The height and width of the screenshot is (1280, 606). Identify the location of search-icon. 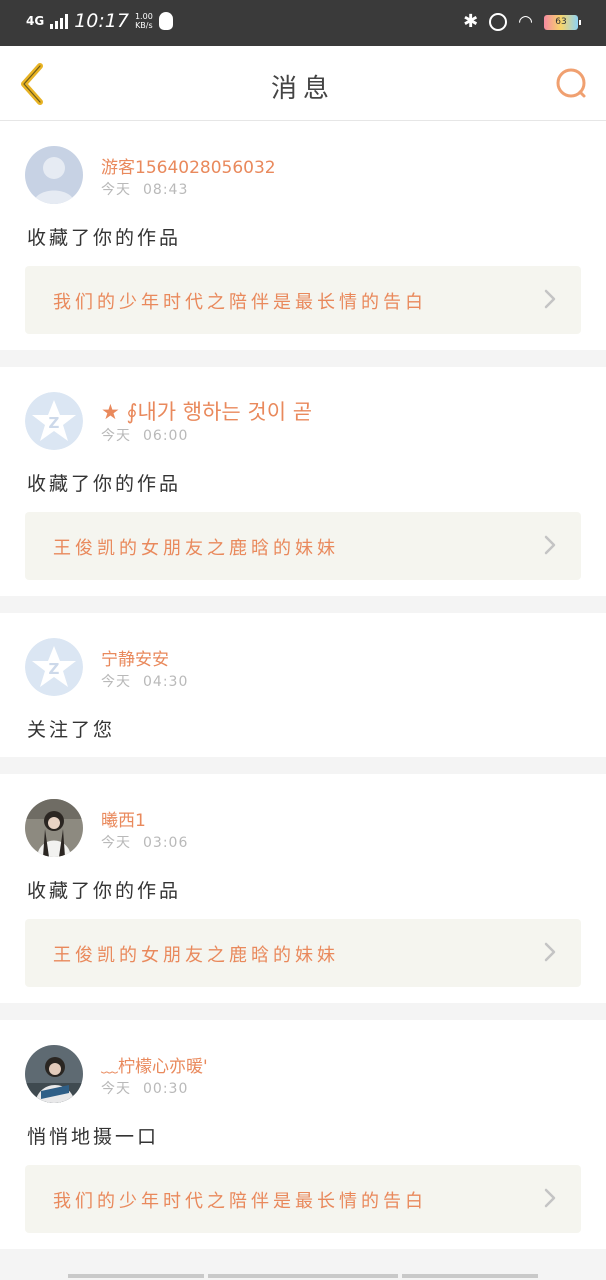
(571, 83).